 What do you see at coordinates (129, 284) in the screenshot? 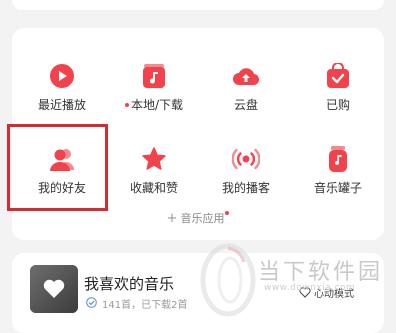
I see `playlist-title: 我喜欢的音乐` at bounding box center [129, 284].